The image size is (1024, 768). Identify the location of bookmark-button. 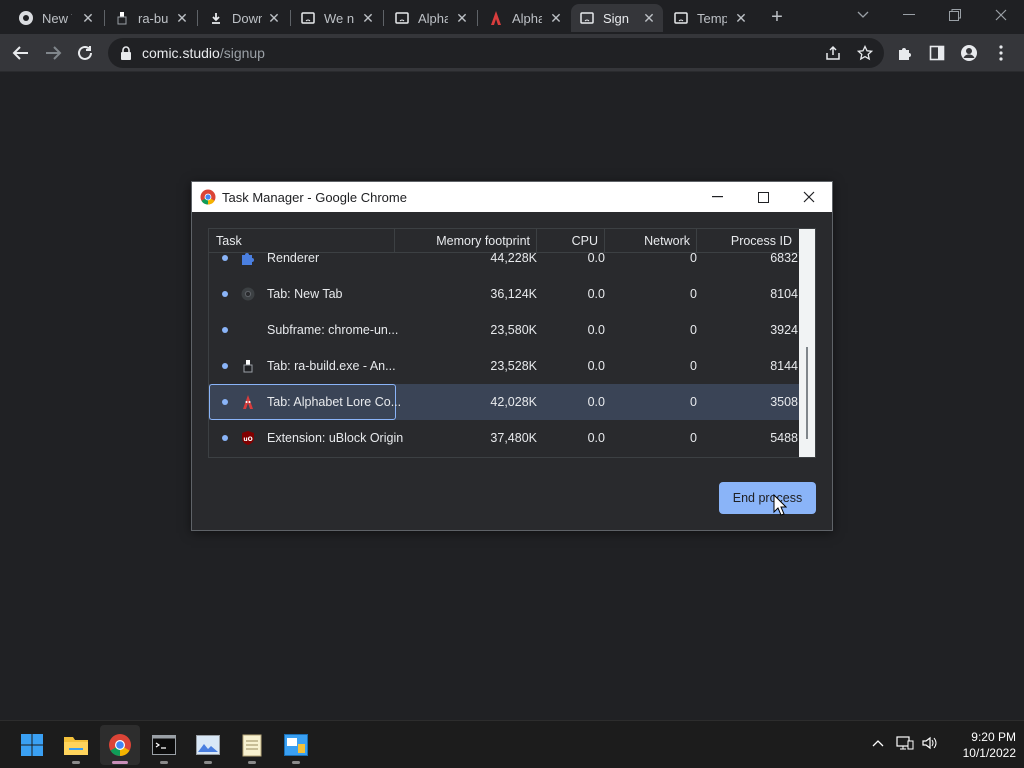
(865, 53).